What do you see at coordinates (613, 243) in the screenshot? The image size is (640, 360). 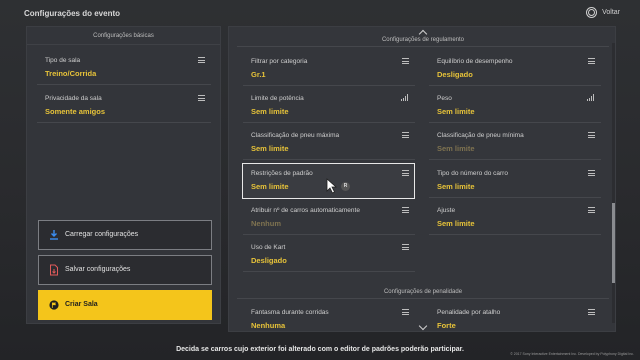 I see `scrollbar-thumb` at bounding box center [613, 243].